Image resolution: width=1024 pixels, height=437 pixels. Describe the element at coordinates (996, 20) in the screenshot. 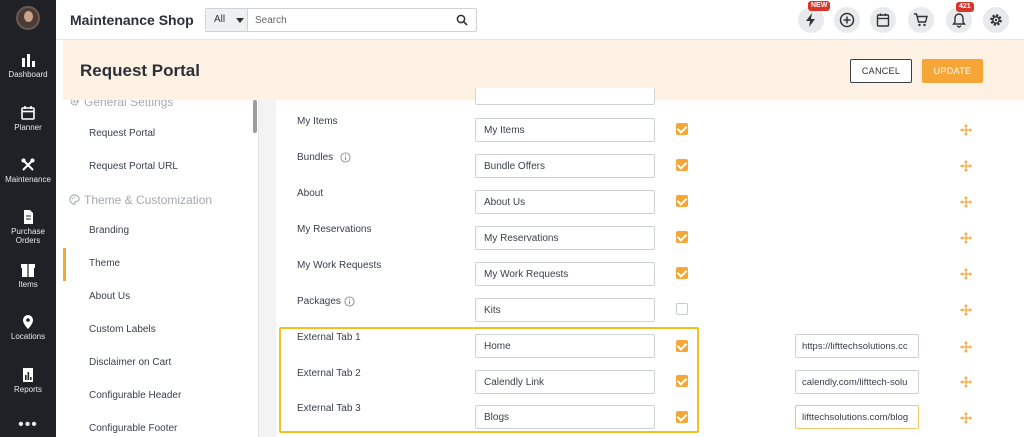

I see `settings-button` at that location.